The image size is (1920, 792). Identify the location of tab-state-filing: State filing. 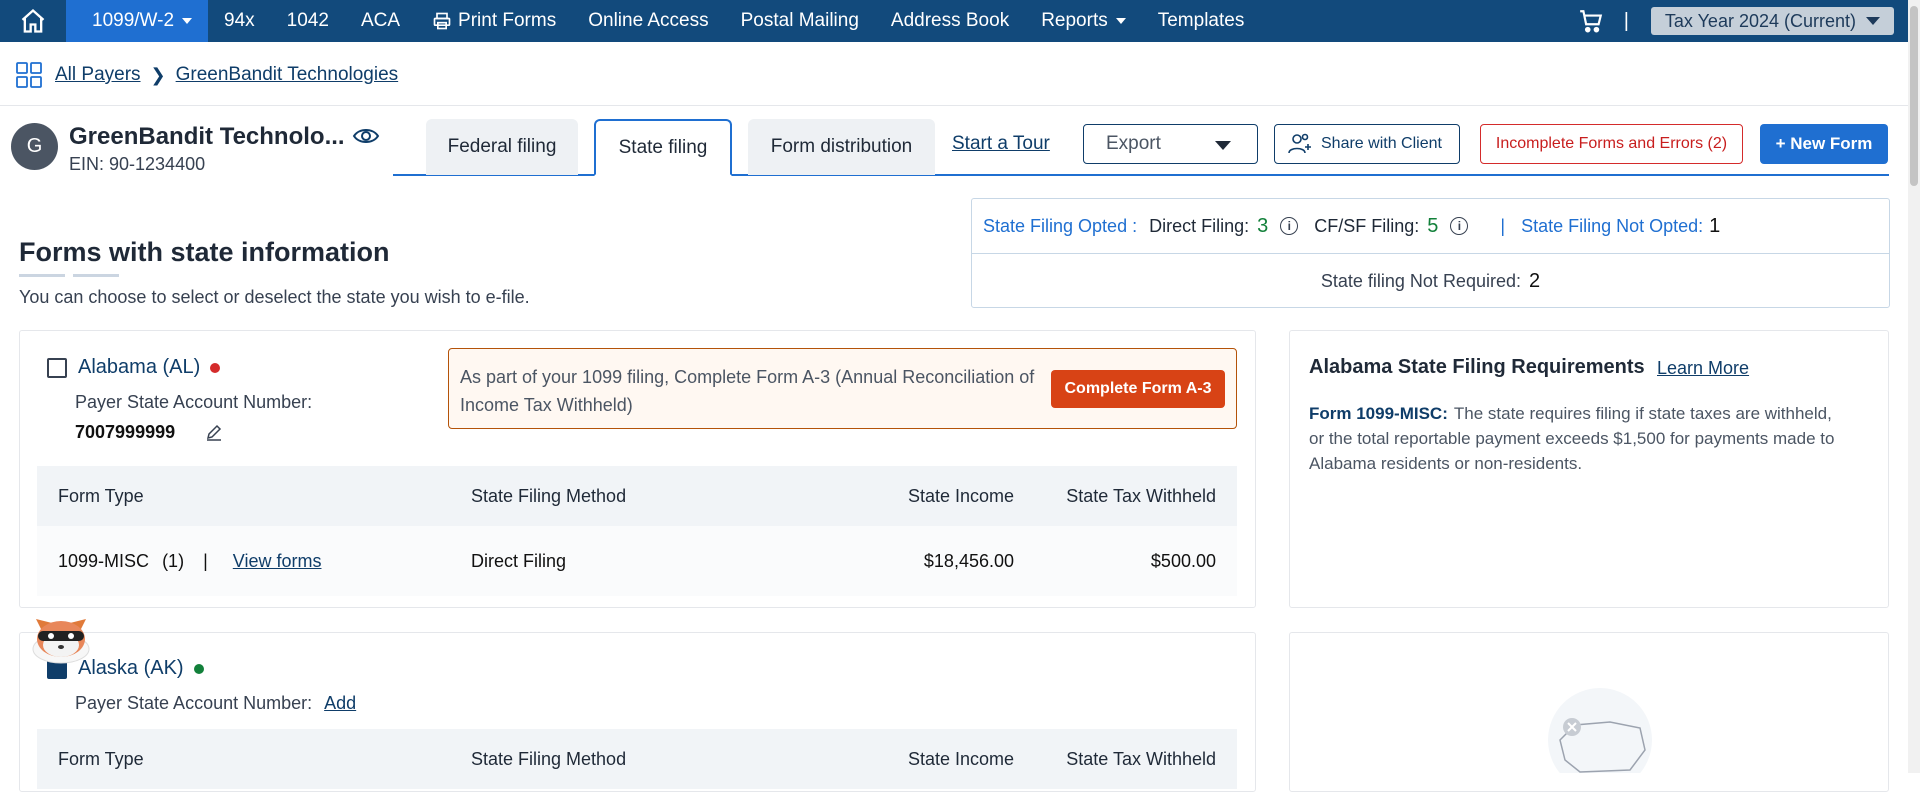
(663, 147).